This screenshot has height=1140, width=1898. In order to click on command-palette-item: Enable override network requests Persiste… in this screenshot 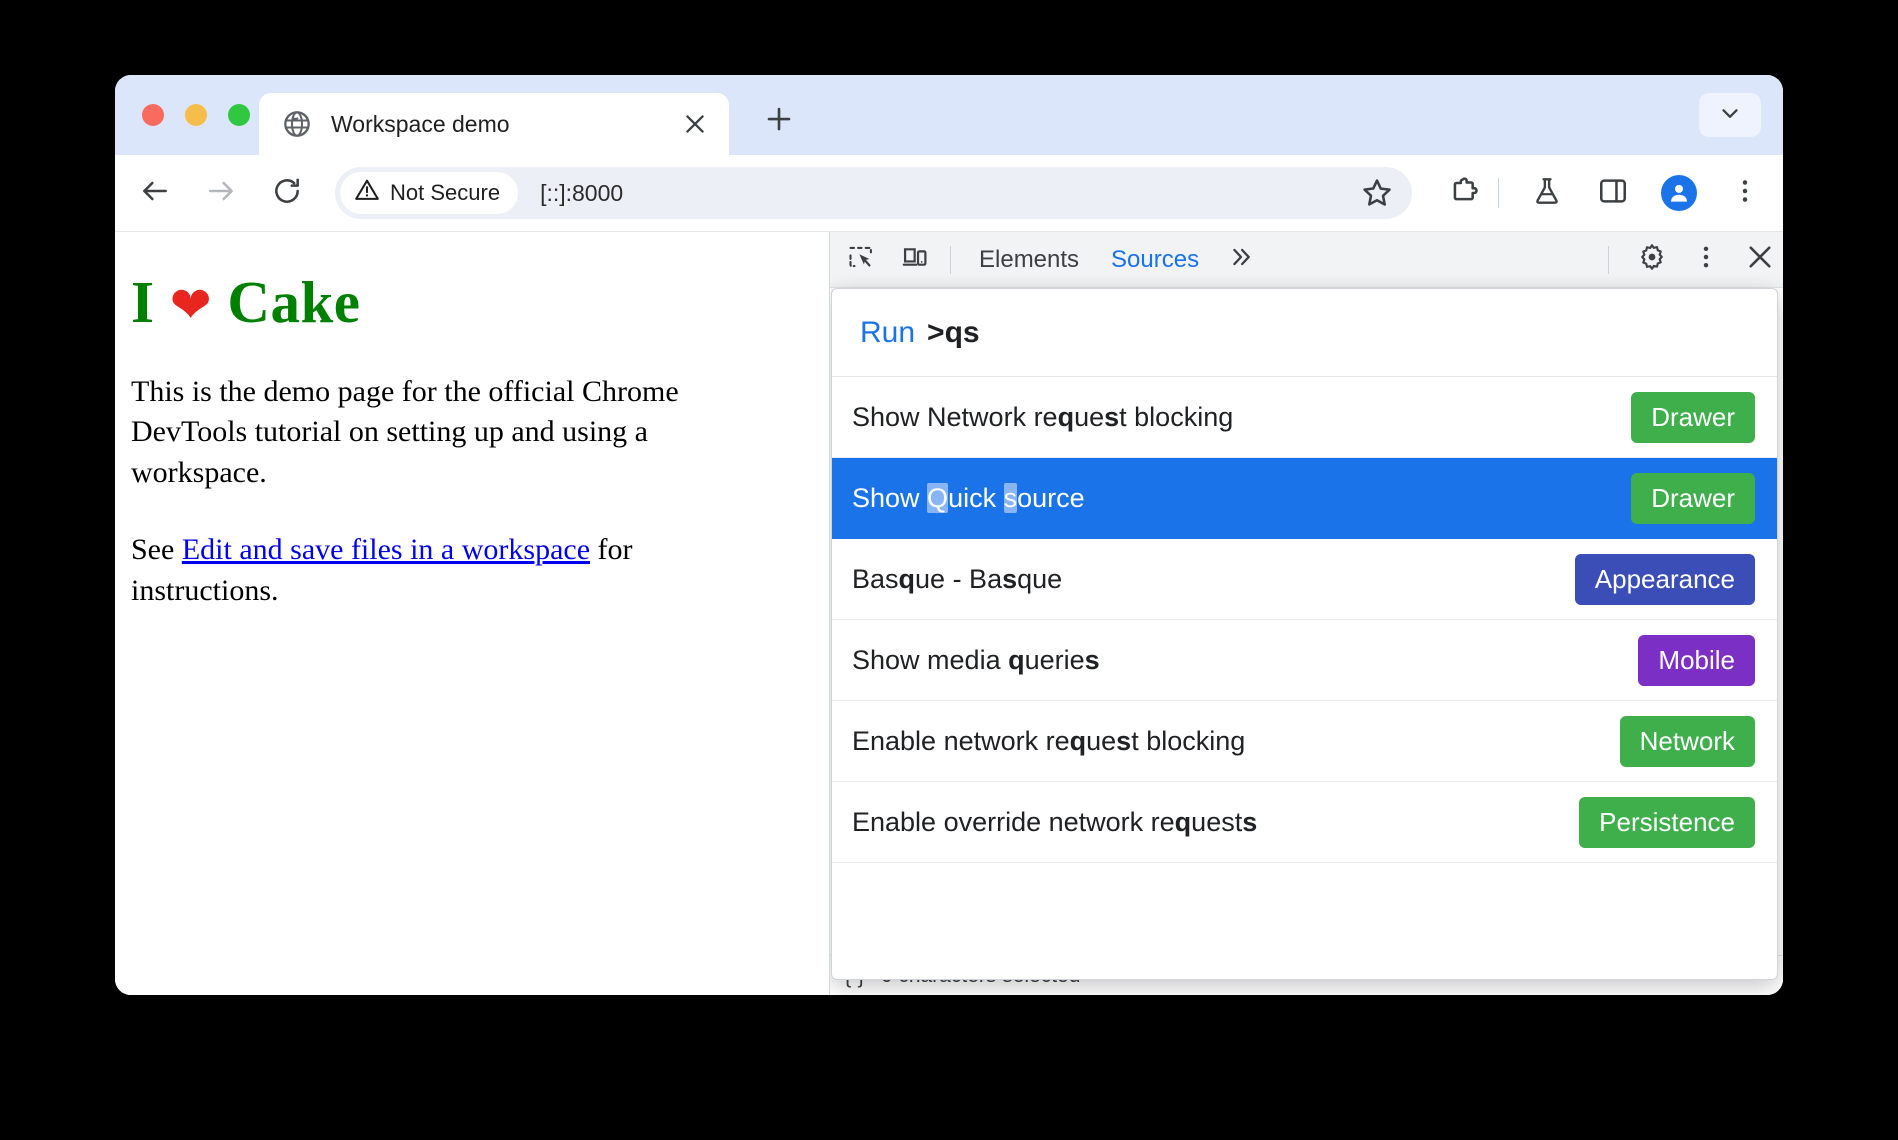, I will do `click(1304, 822)`.